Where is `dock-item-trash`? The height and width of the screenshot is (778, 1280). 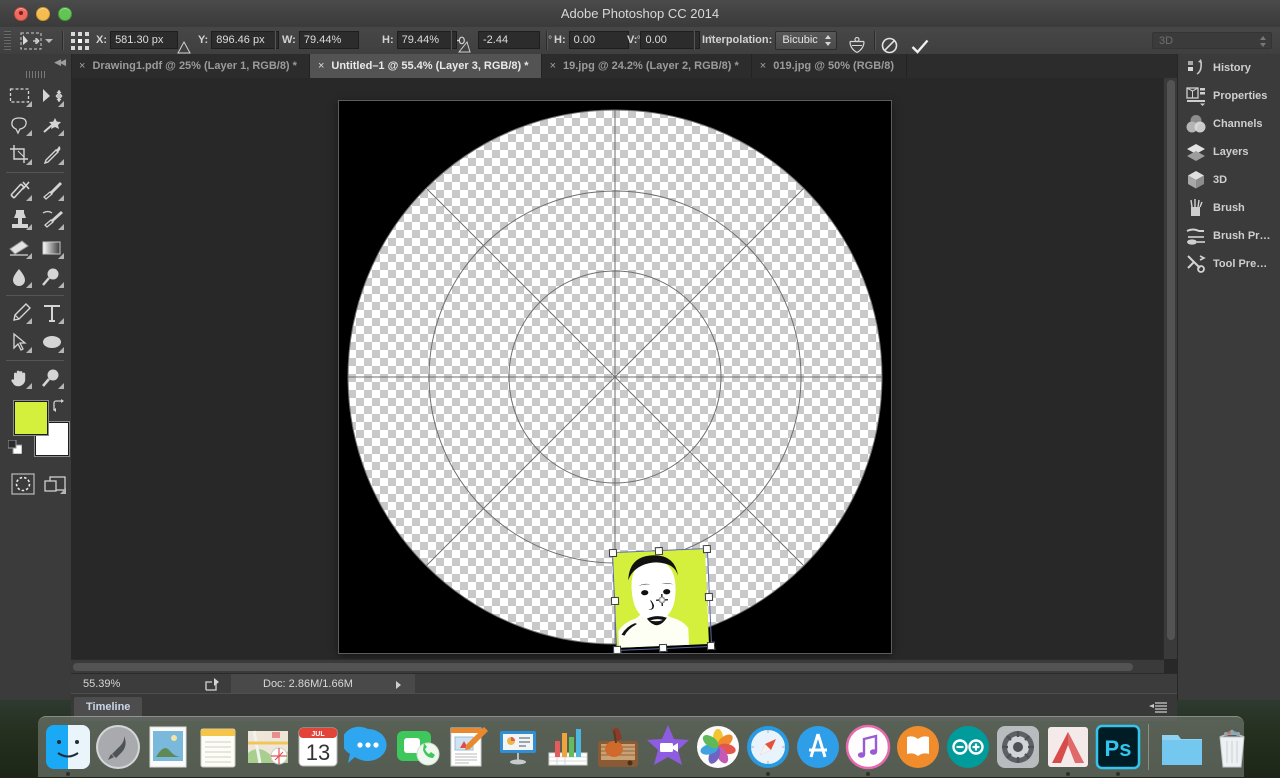
dock-item-trash is located at coordinates (1232, 747).